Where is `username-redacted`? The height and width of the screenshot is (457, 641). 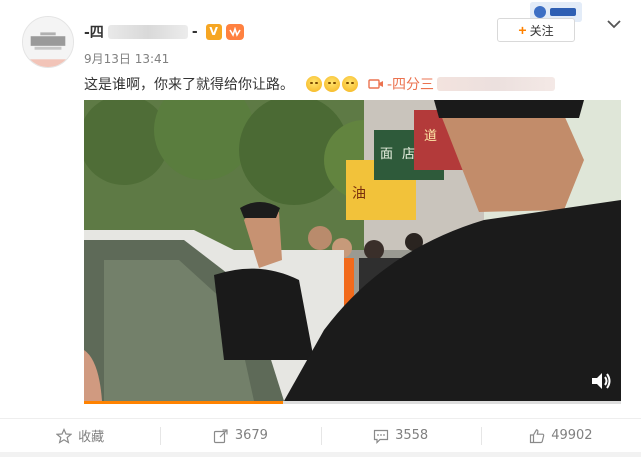 username-redacted is located at coordinates (147, 32).